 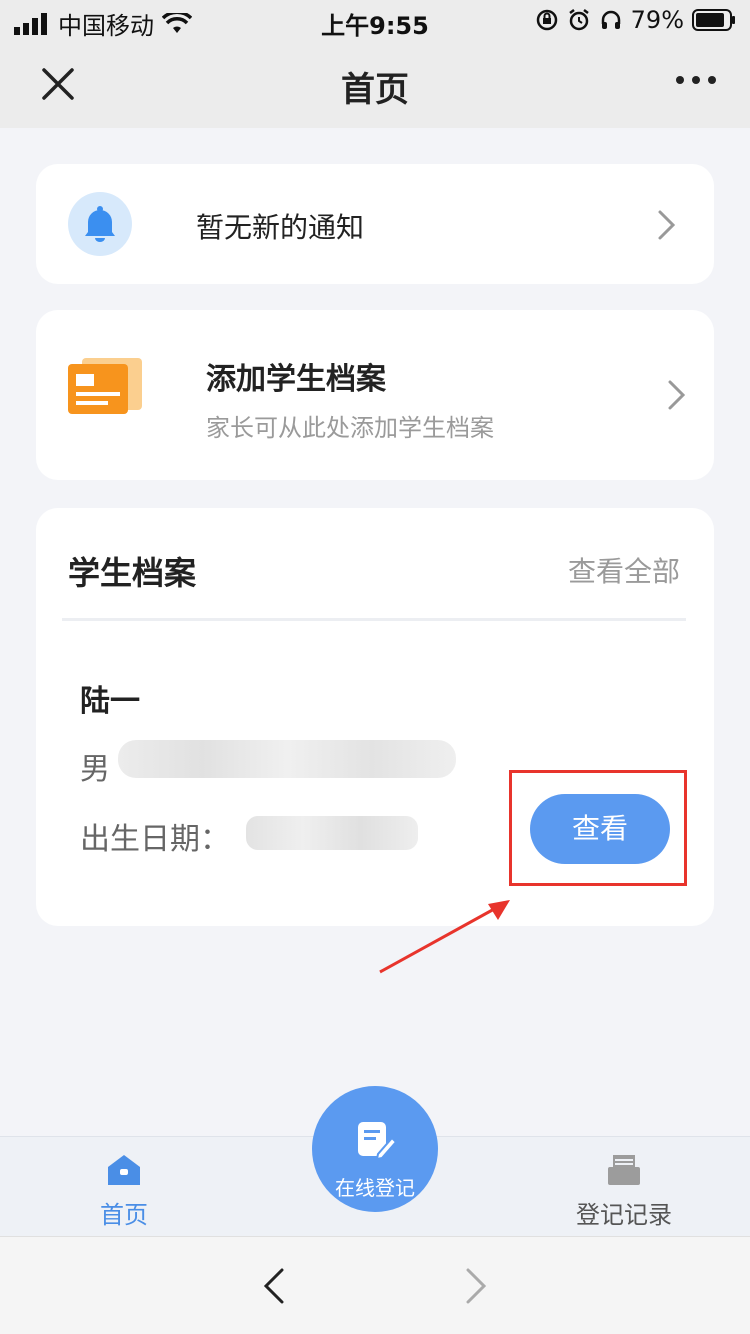 What do you see at coordinates (377, 1141) in the screenshot?
I see `edit-form-icon` at bounding box center [377, 1141].